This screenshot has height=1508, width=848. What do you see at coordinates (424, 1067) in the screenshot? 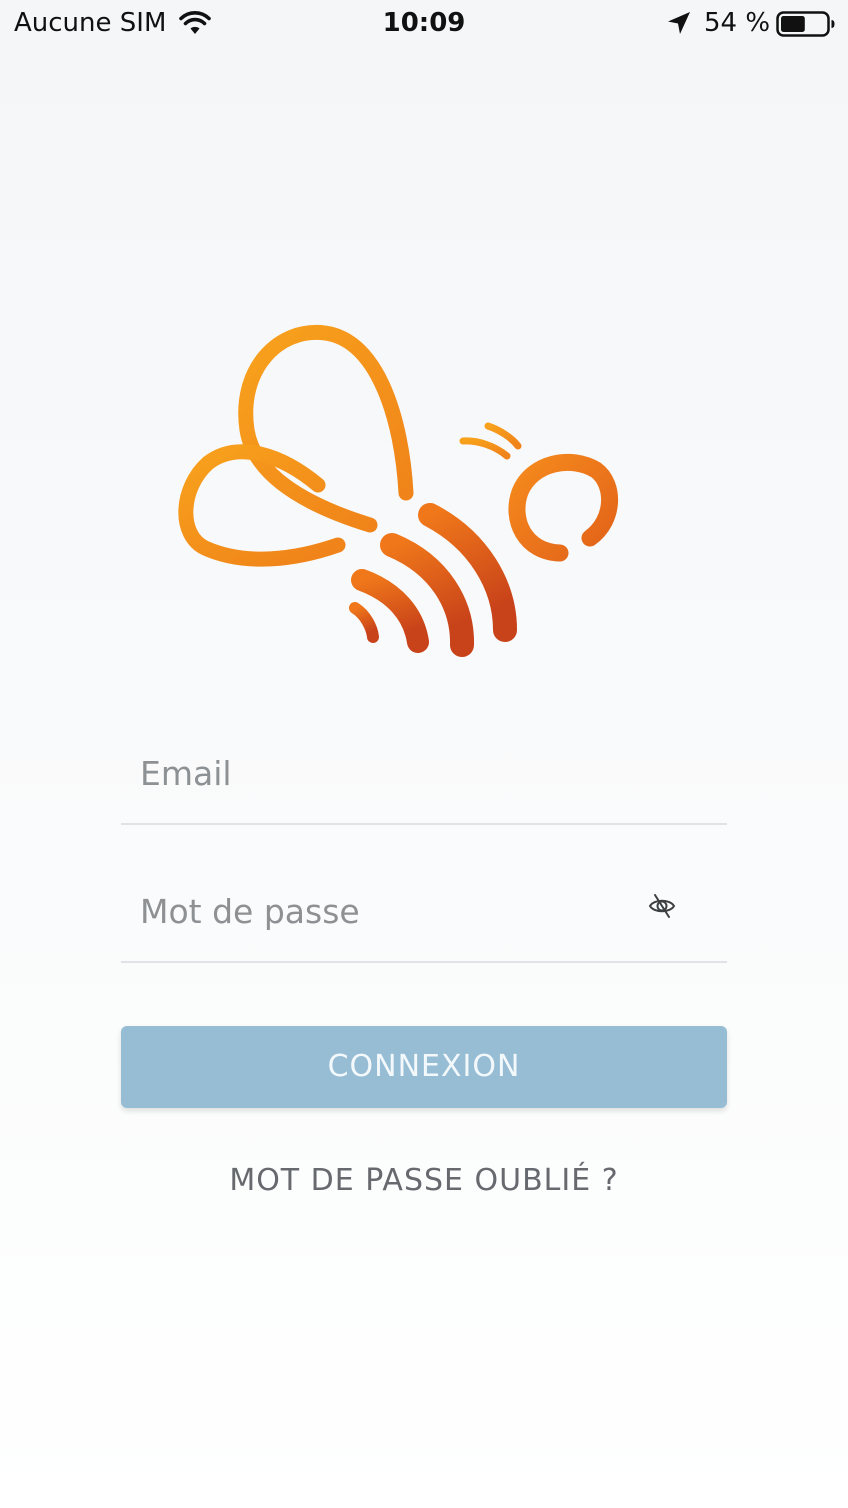
I see `login-button: CONNEXION` at bounding box center [424, 1067].